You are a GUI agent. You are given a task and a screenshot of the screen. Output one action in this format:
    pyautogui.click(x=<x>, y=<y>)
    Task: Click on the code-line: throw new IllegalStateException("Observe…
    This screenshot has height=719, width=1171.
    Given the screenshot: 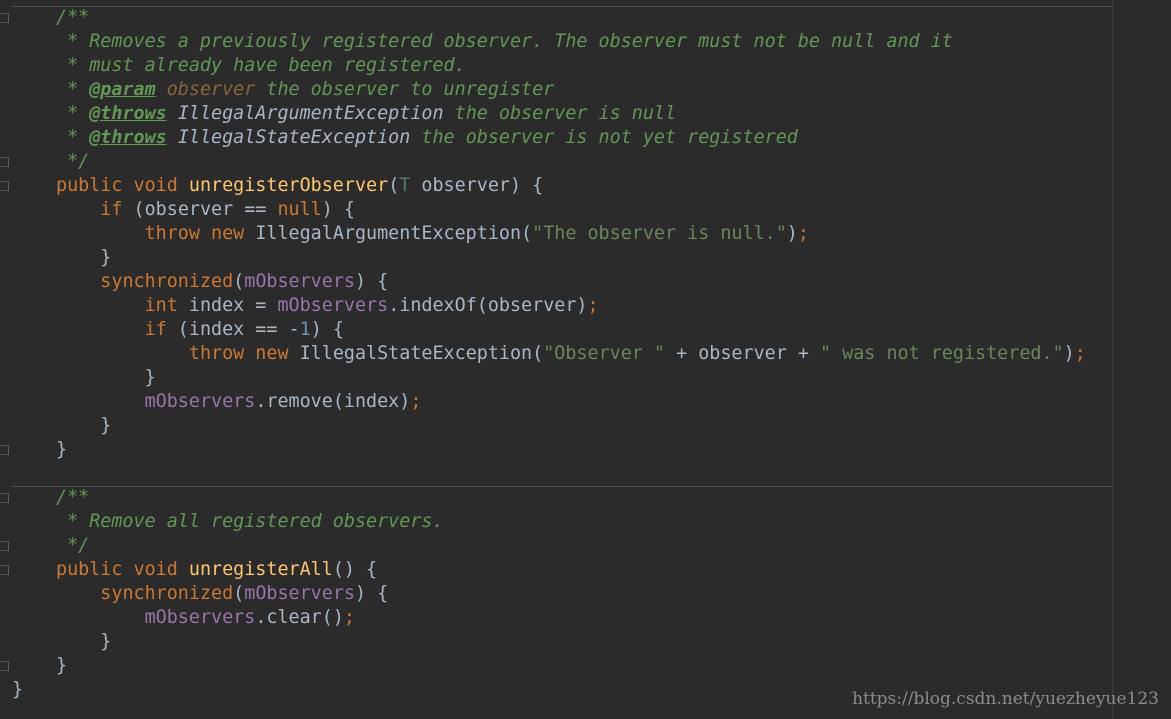 What is the action you would take?
    pyautogui.click(x=571, y=354)
    